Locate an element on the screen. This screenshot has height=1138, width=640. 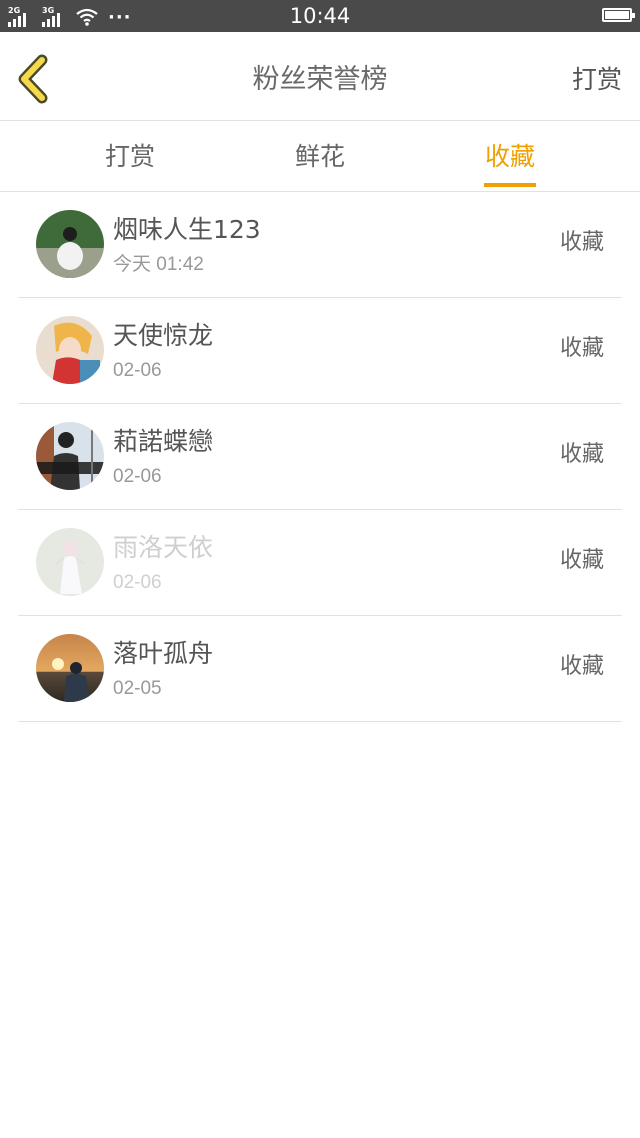
tab-favorites: 收藏 is located at coordinates (510, 156).